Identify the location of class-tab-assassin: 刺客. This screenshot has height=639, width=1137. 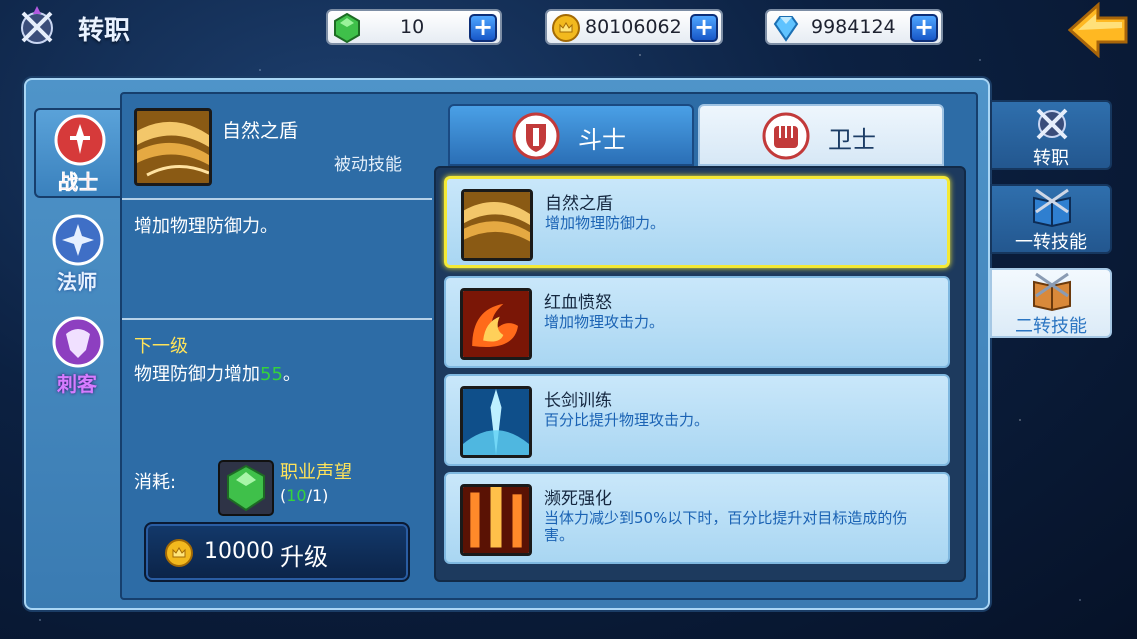
(77, 357).